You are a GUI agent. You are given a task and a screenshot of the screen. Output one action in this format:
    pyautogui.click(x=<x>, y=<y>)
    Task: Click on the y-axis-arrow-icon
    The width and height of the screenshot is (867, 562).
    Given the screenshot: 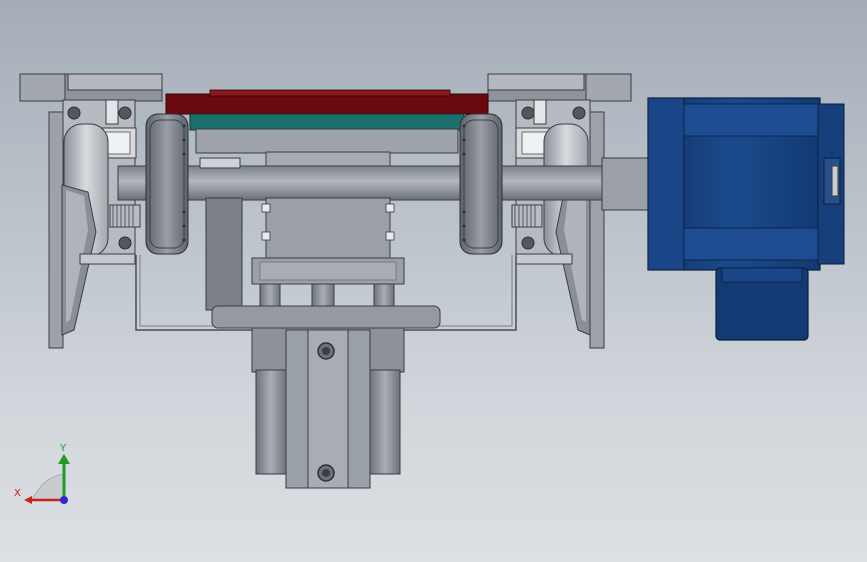 What is the action you would take?
    pyautogui.click(x=64, y=459)
    